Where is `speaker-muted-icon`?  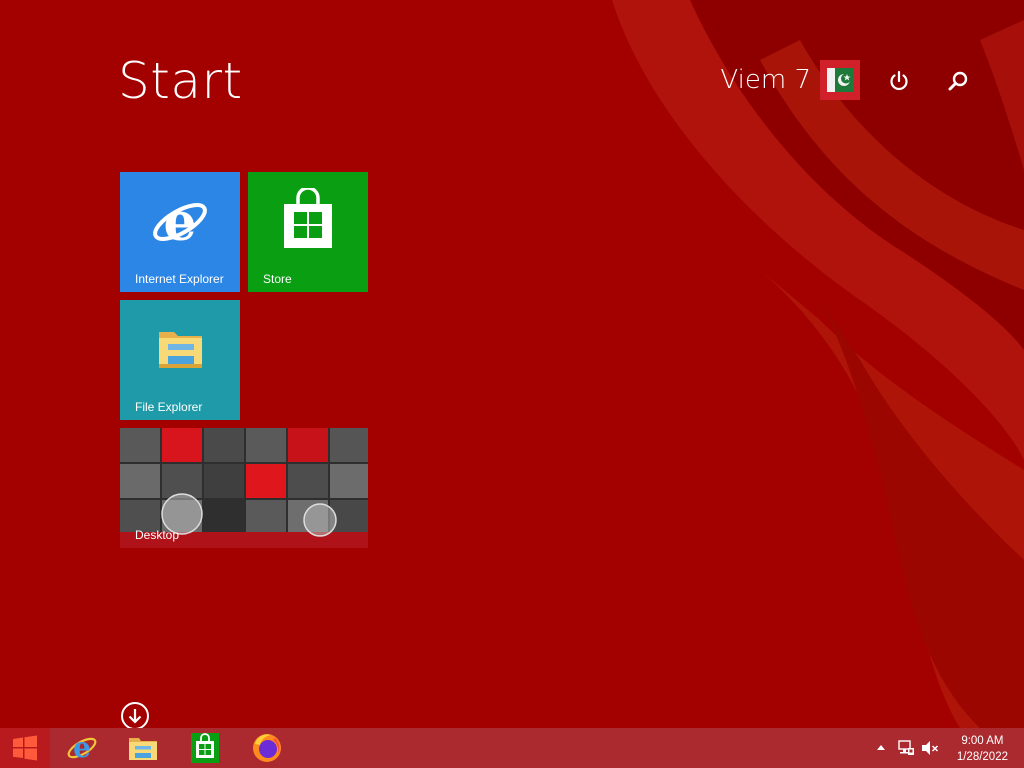 speaker-muted-icon is located at coordinates (930, 748).